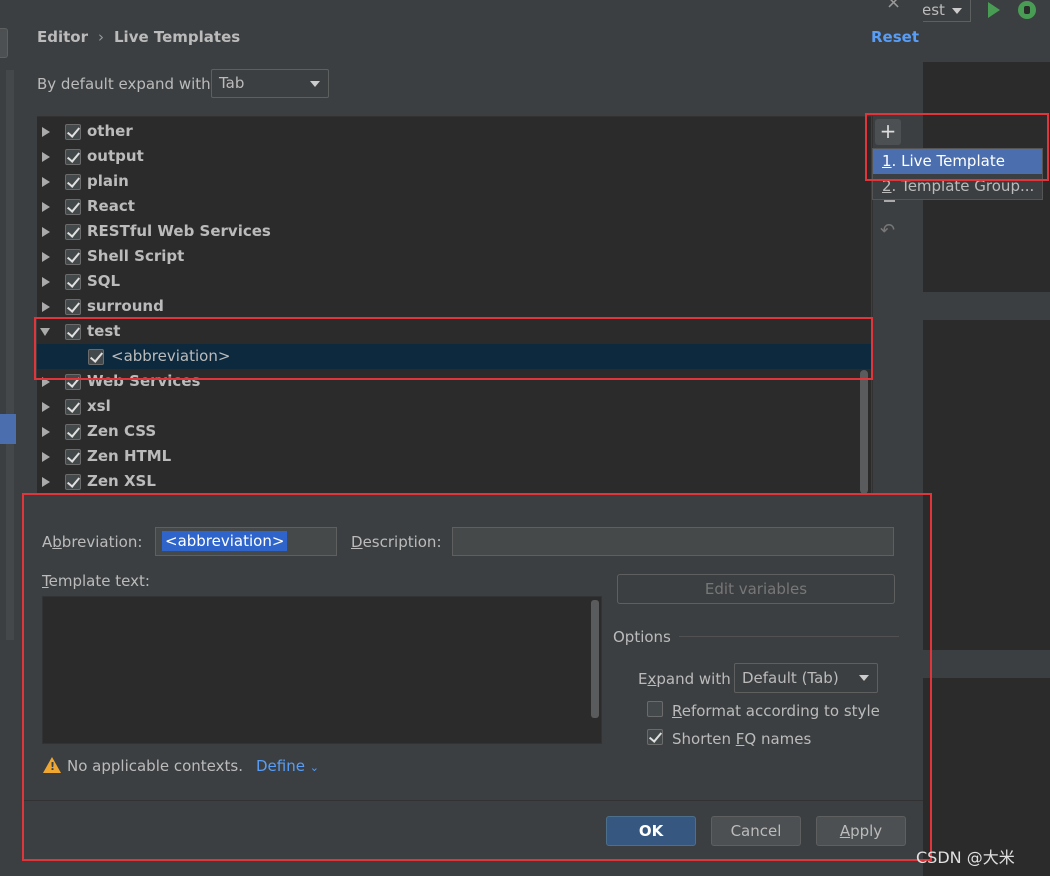 Image resolution: width=1050 pixels, height=876 pixels. I want to click on ide-left-scrollbar, so click(10, 355).